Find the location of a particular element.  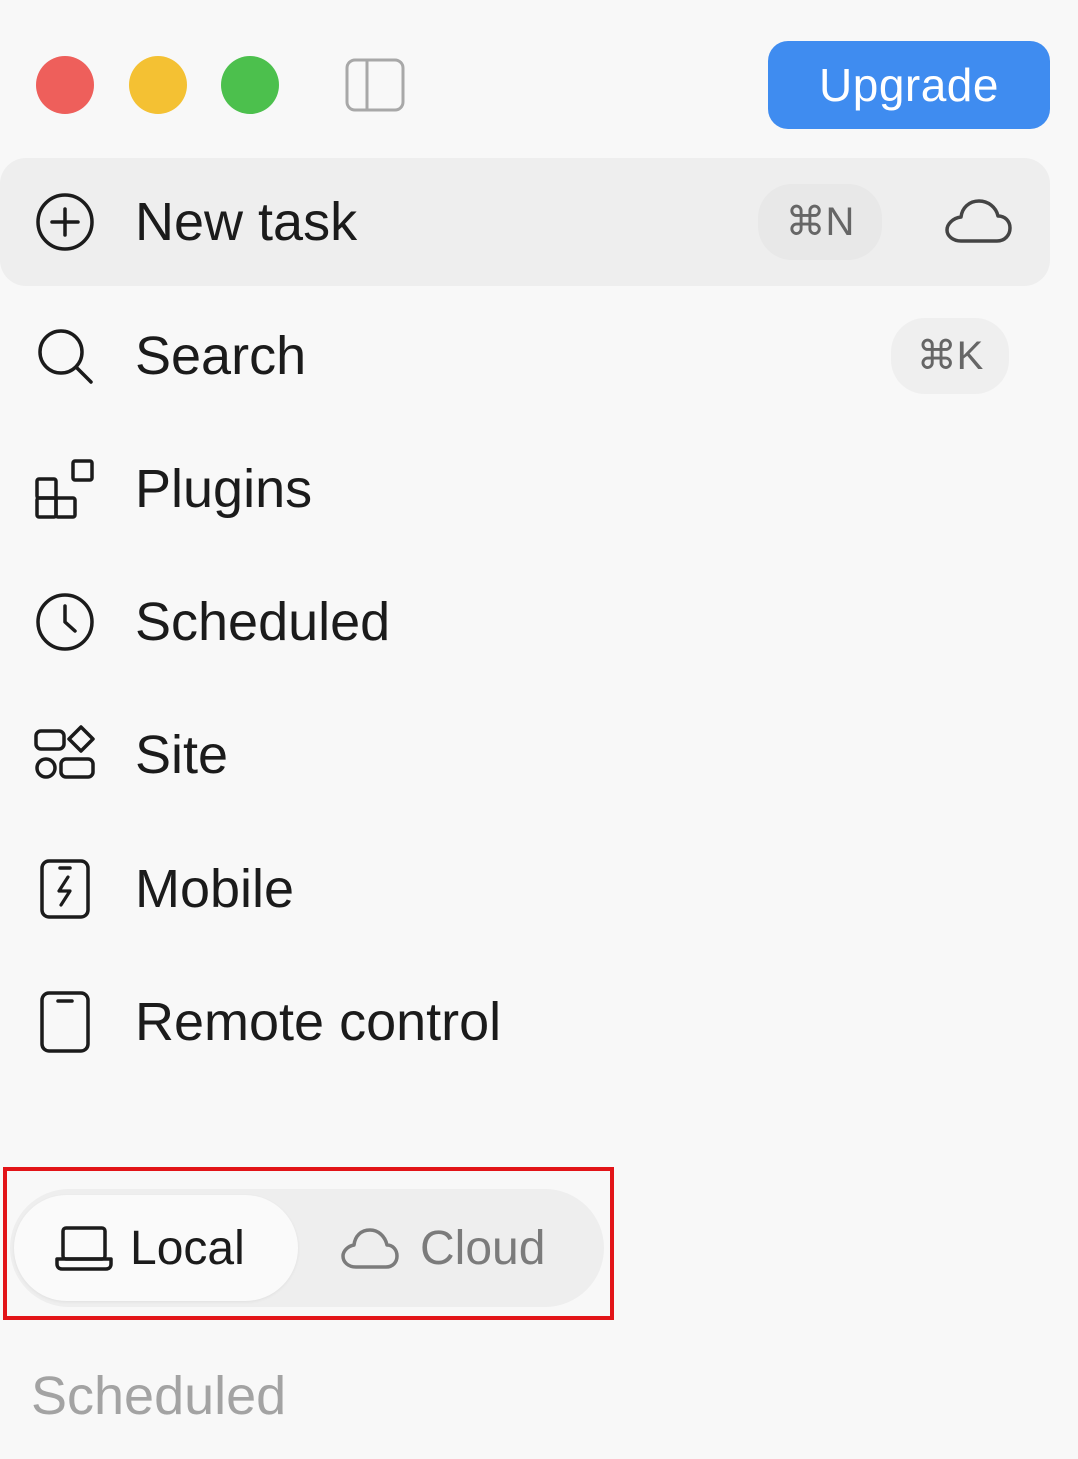

nav-label-remote-control: Remote control is located at coordinates (318, 1022).